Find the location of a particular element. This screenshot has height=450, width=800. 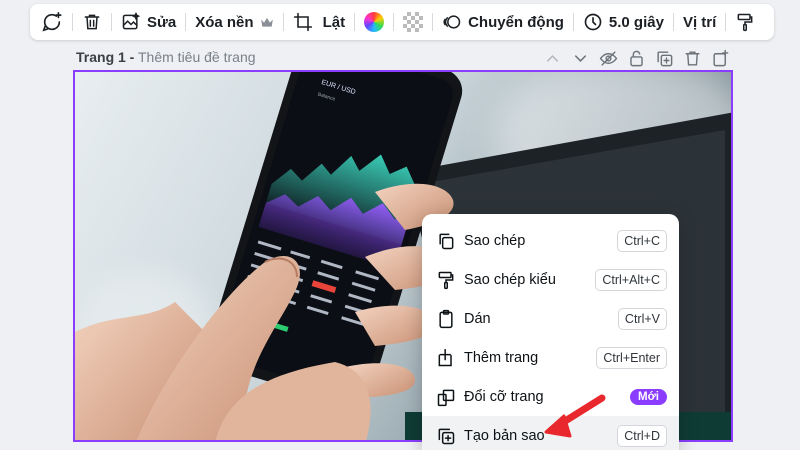

edit-image-label: Sửa is located at coordinates (162, 22).